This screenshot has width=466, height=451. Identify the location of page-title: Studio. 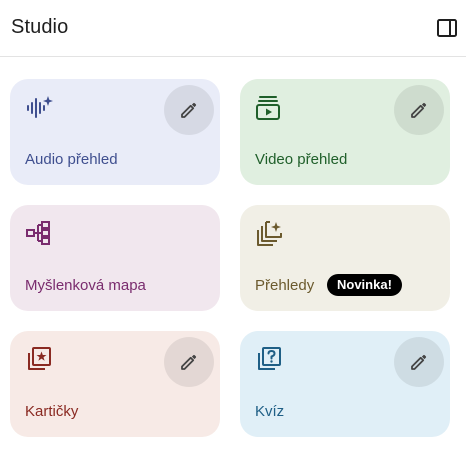
(40, 27).